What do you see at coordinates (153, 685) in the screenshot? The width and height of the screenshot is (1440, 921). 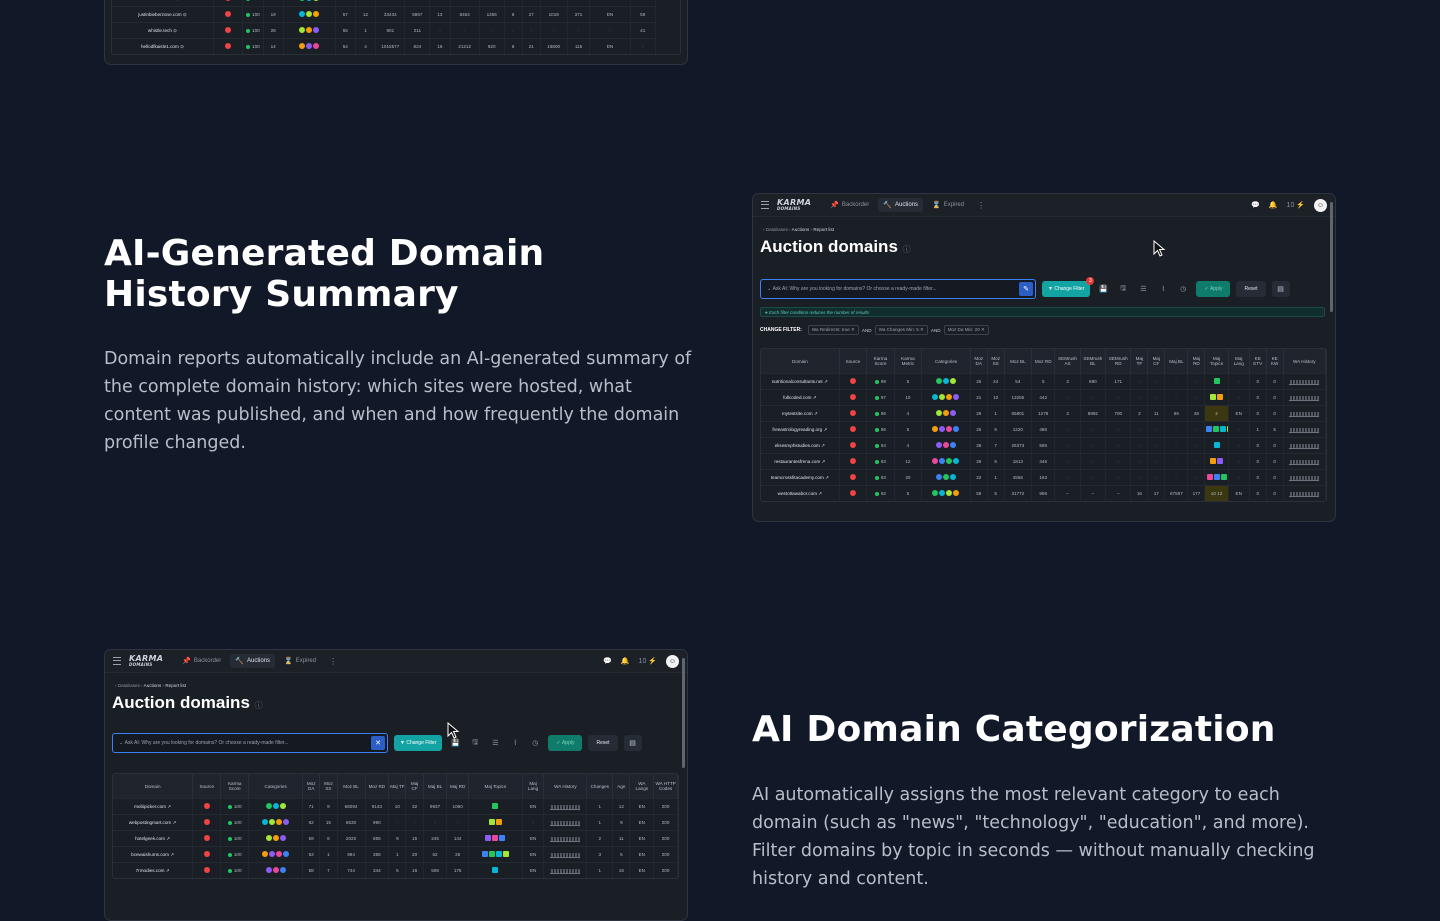 I see `breadcrumb-auctions: Auctions` at bounding box center [153, 685].